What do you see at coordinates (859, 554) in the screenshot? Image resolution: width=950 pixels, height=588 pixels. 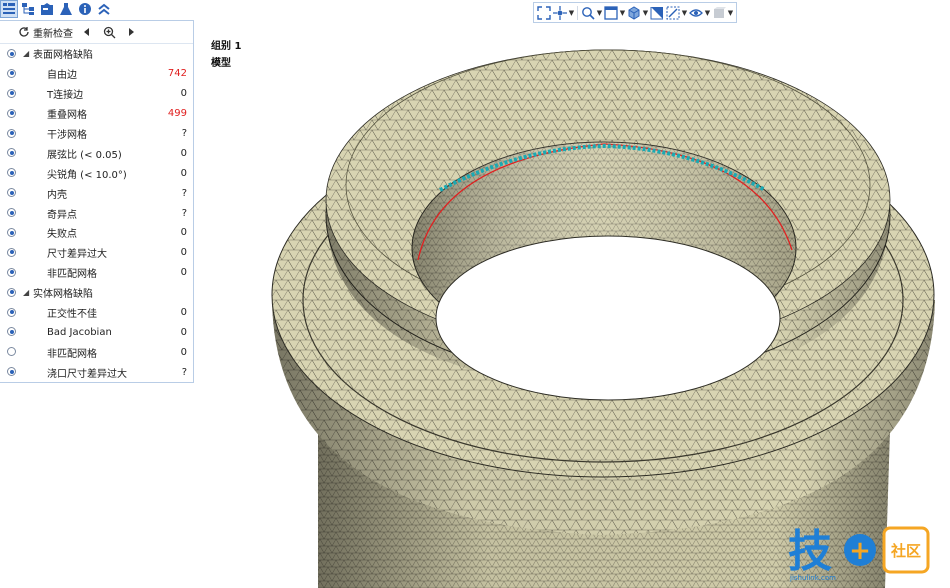 I see `site-watermark: 技 + 社区 jishulink.com` at bounding box center [859, 554].